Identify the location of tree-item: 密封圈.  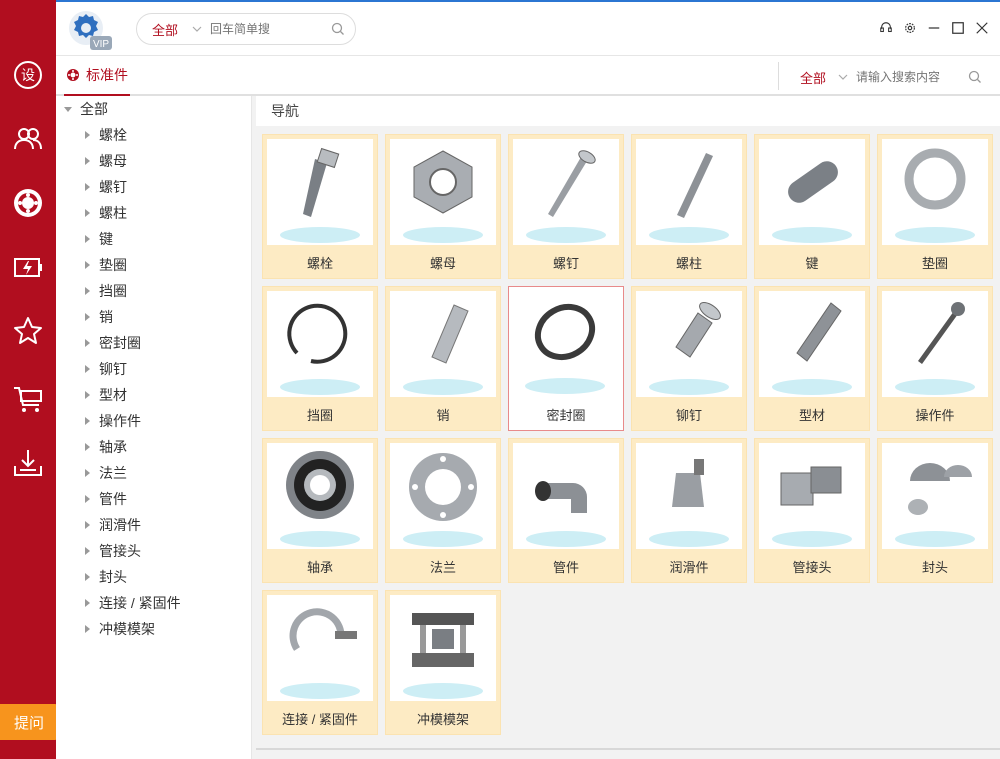
(112, 343).